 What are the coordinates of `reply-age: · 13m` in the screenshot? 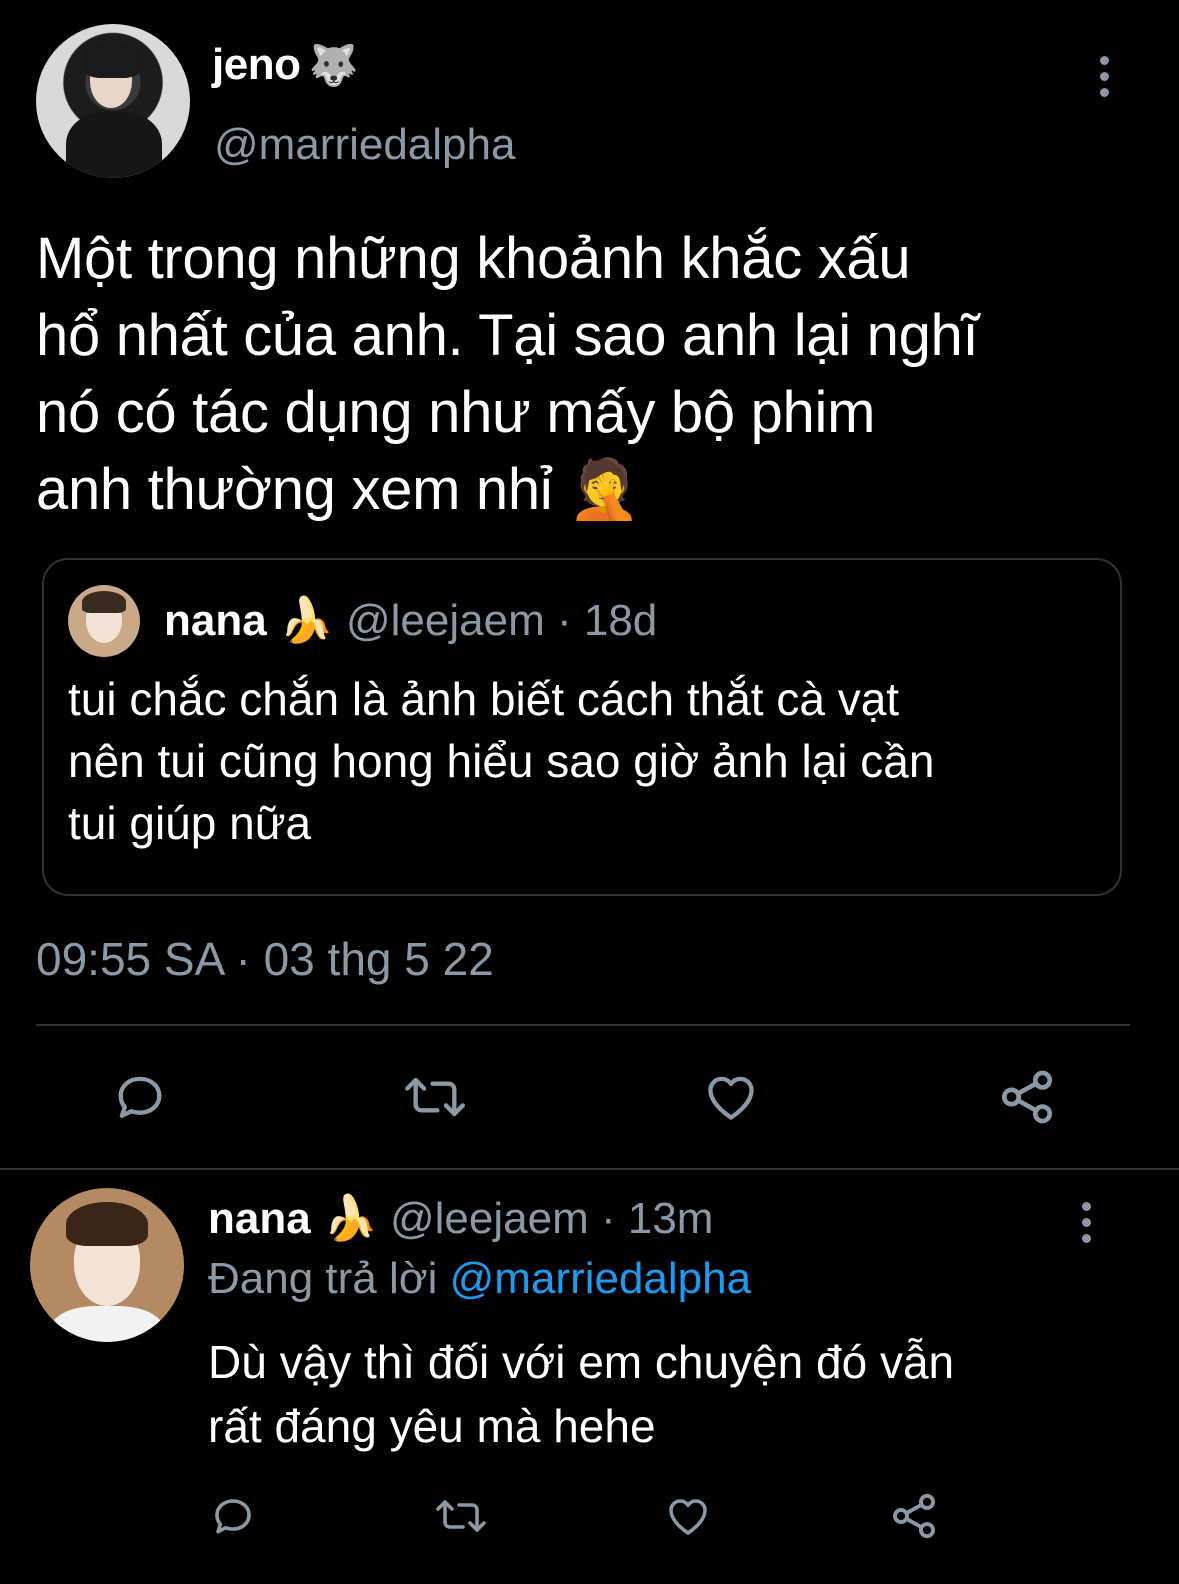 It's located at (657, 1218).